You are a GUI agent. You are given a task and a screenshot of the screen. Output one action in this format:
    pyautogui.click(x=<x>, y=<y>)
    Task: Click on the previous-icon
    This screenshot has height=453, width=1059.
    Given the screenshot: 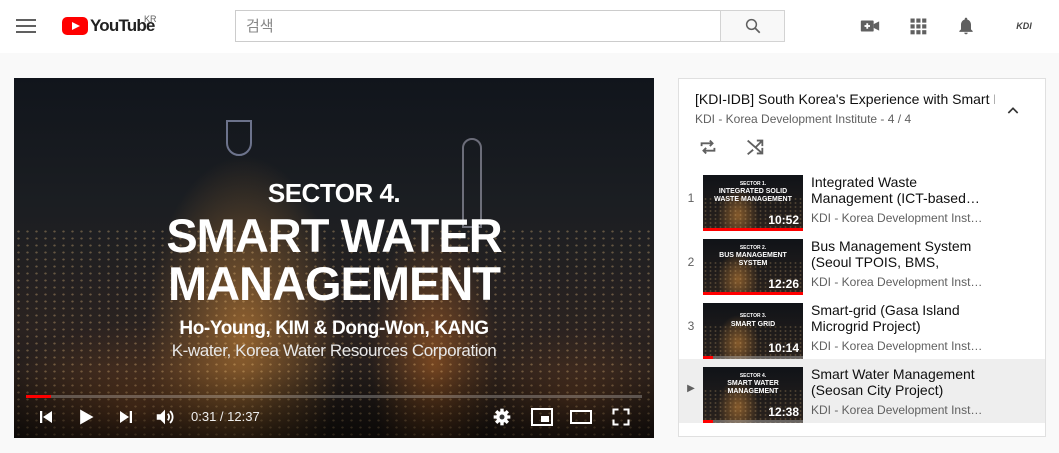 What is the action you would take?
    pyautogui.click(x=46, y=417)
    